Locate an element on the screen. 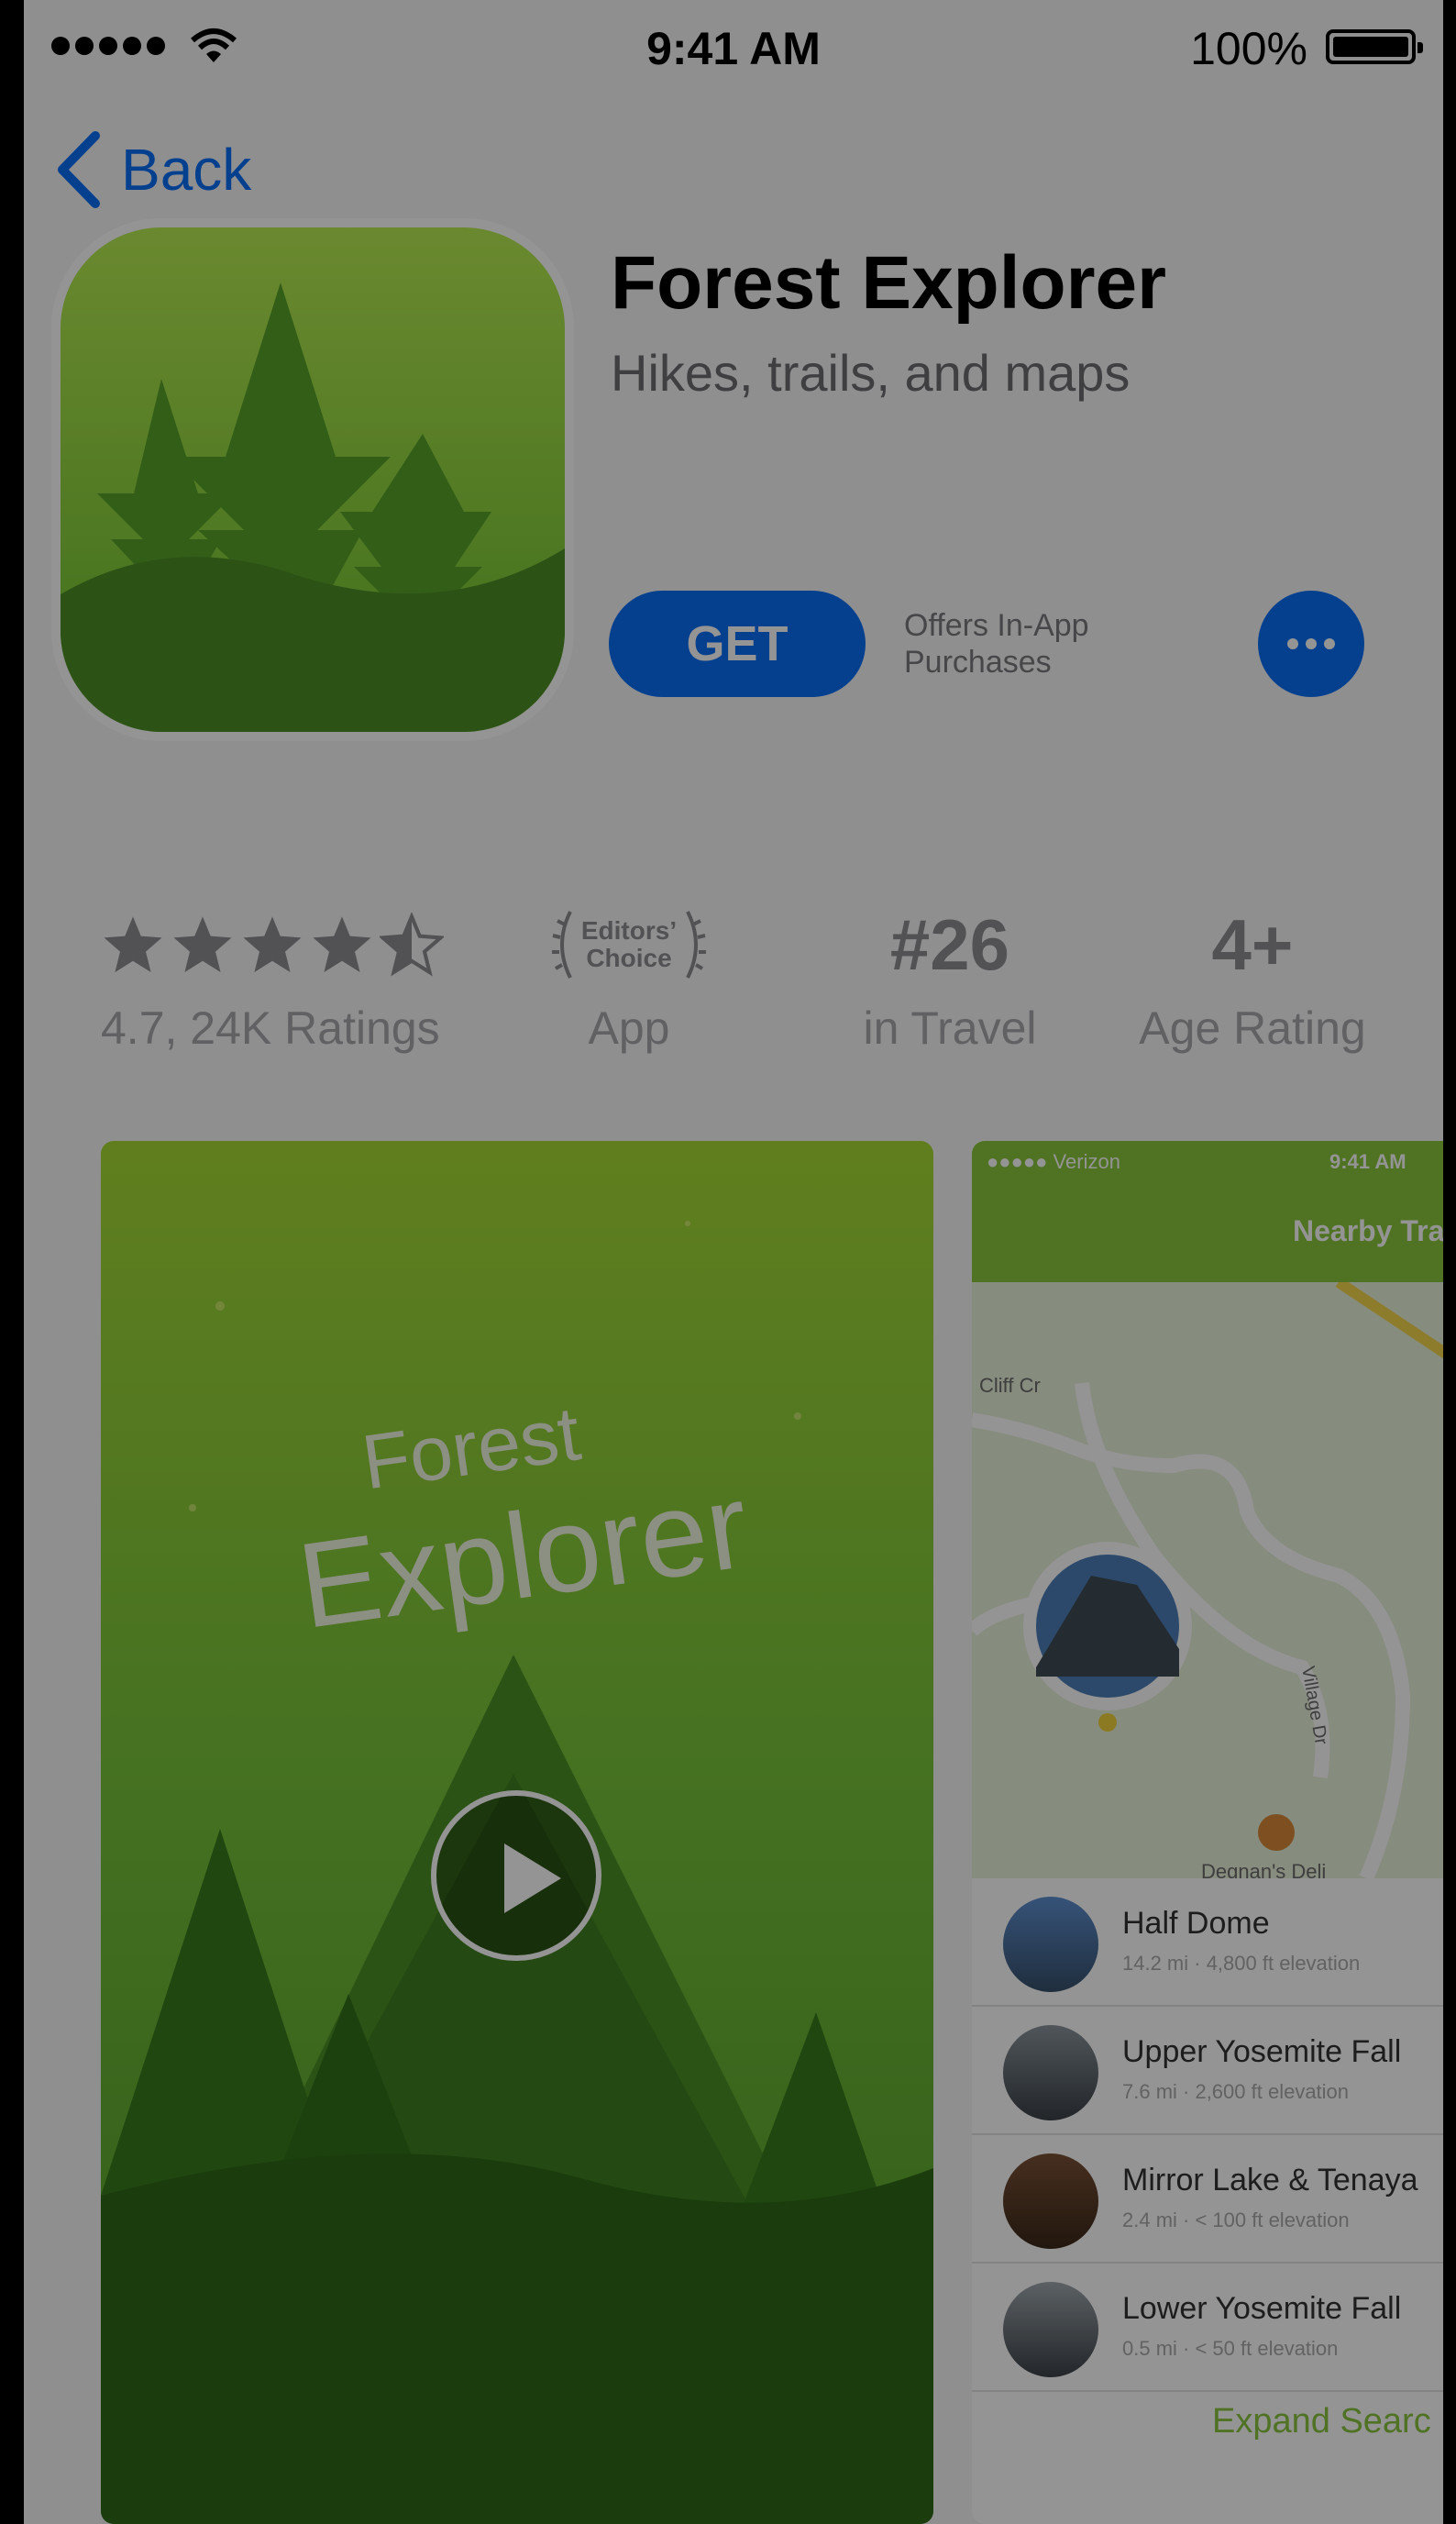 This screenshot has width=1456, height=2524. iap-line-2: Purchases is located at coordinates (978, 662).